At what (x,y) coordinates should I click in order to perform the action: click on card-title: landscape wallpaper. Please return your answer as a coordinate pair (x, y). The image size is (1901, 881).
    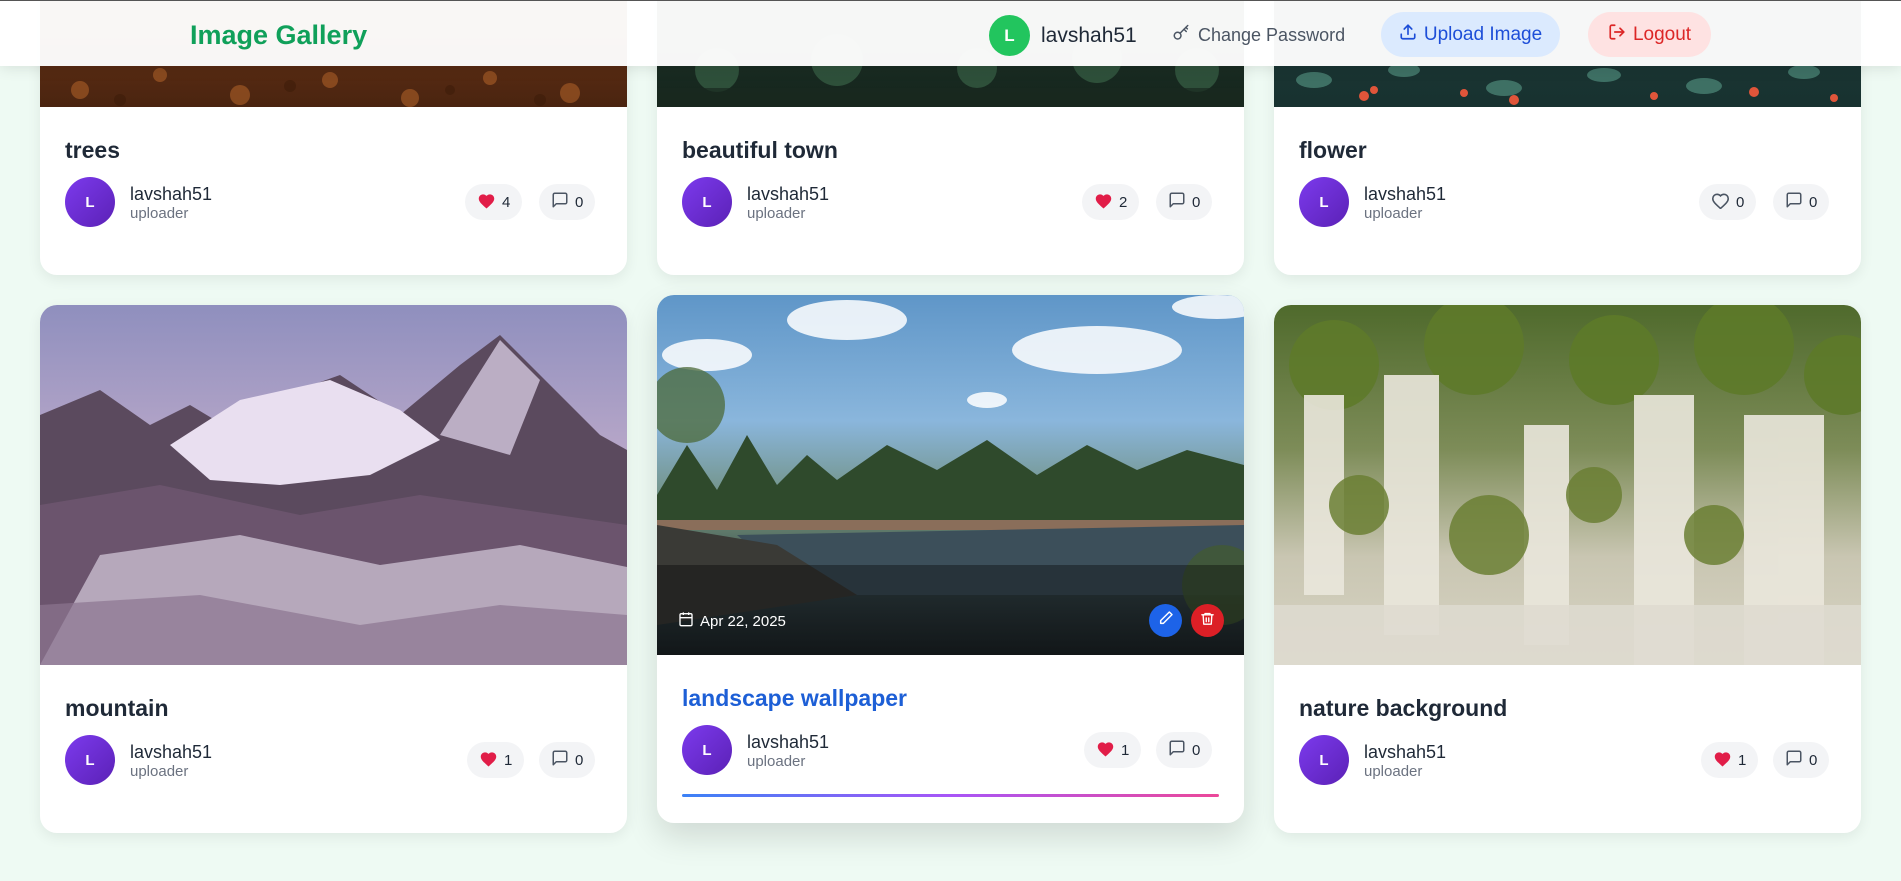
    Looking at the image, I should click on (794, 698).